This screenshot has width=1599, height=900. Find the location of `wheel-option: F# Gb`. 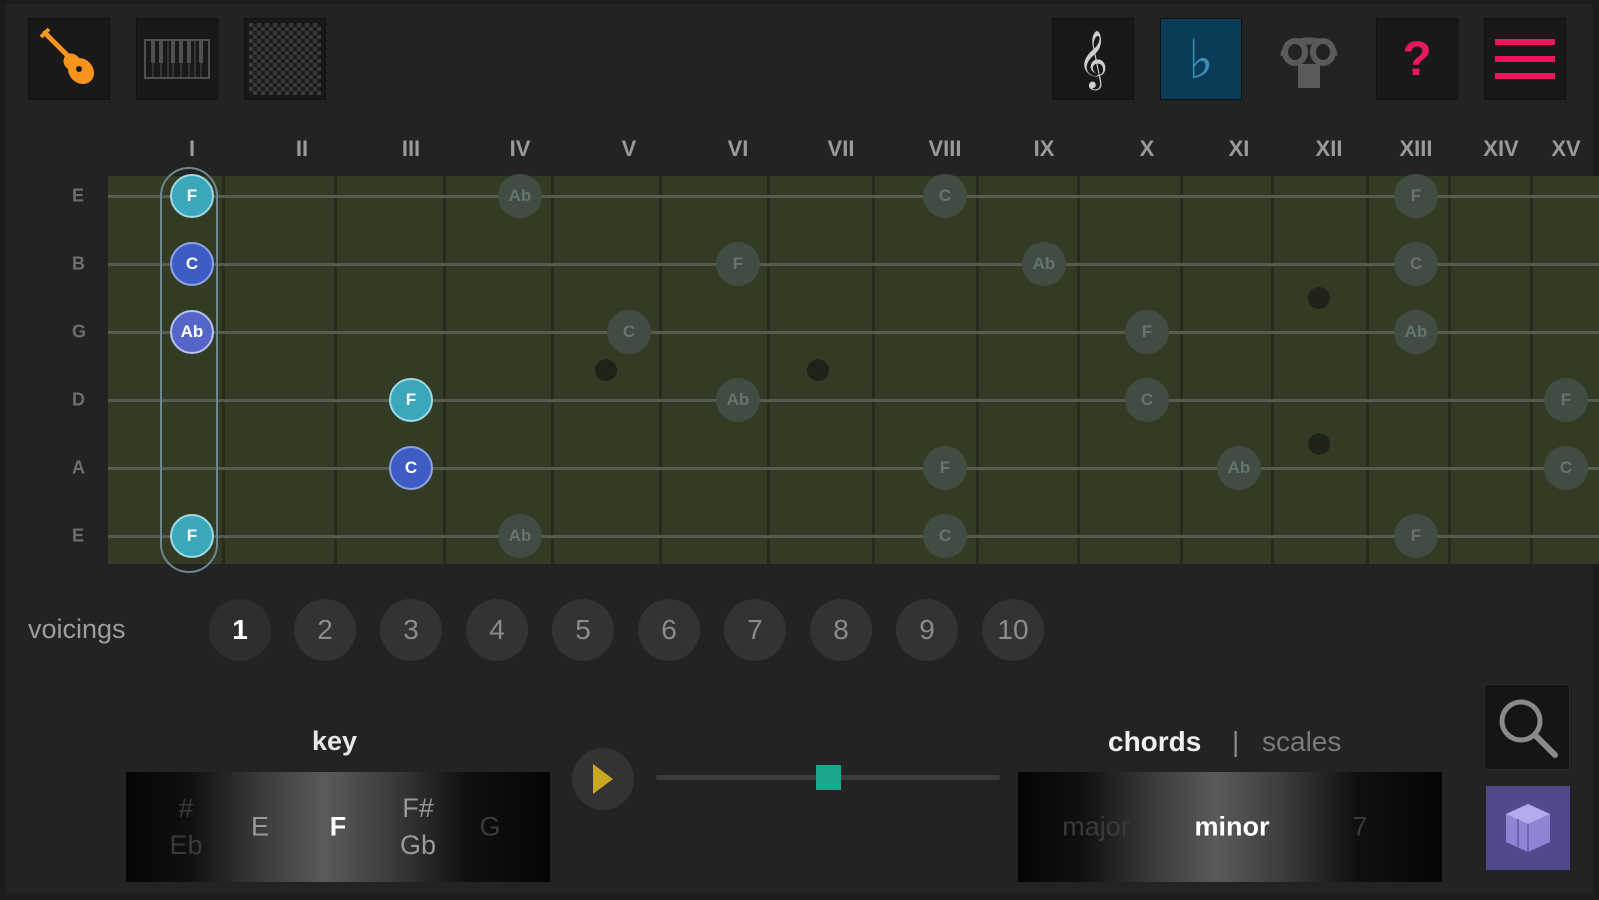

wheel-option: F# Gb is located at coordinates (418, 827).